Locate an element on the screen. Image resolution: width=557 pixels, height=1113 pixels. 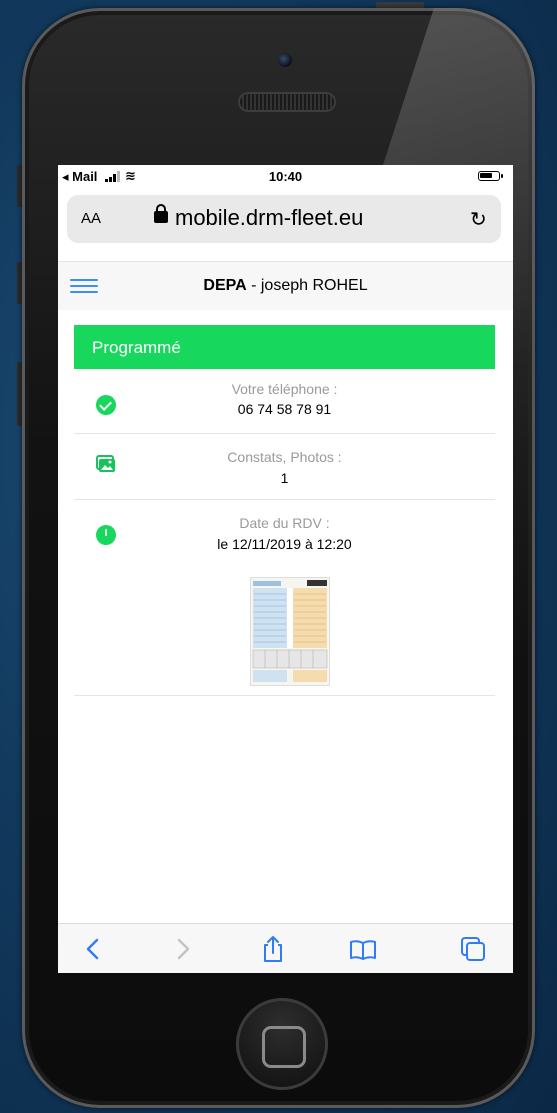
phone-label: Votre téléphone : is located at coordinates (284, 389).